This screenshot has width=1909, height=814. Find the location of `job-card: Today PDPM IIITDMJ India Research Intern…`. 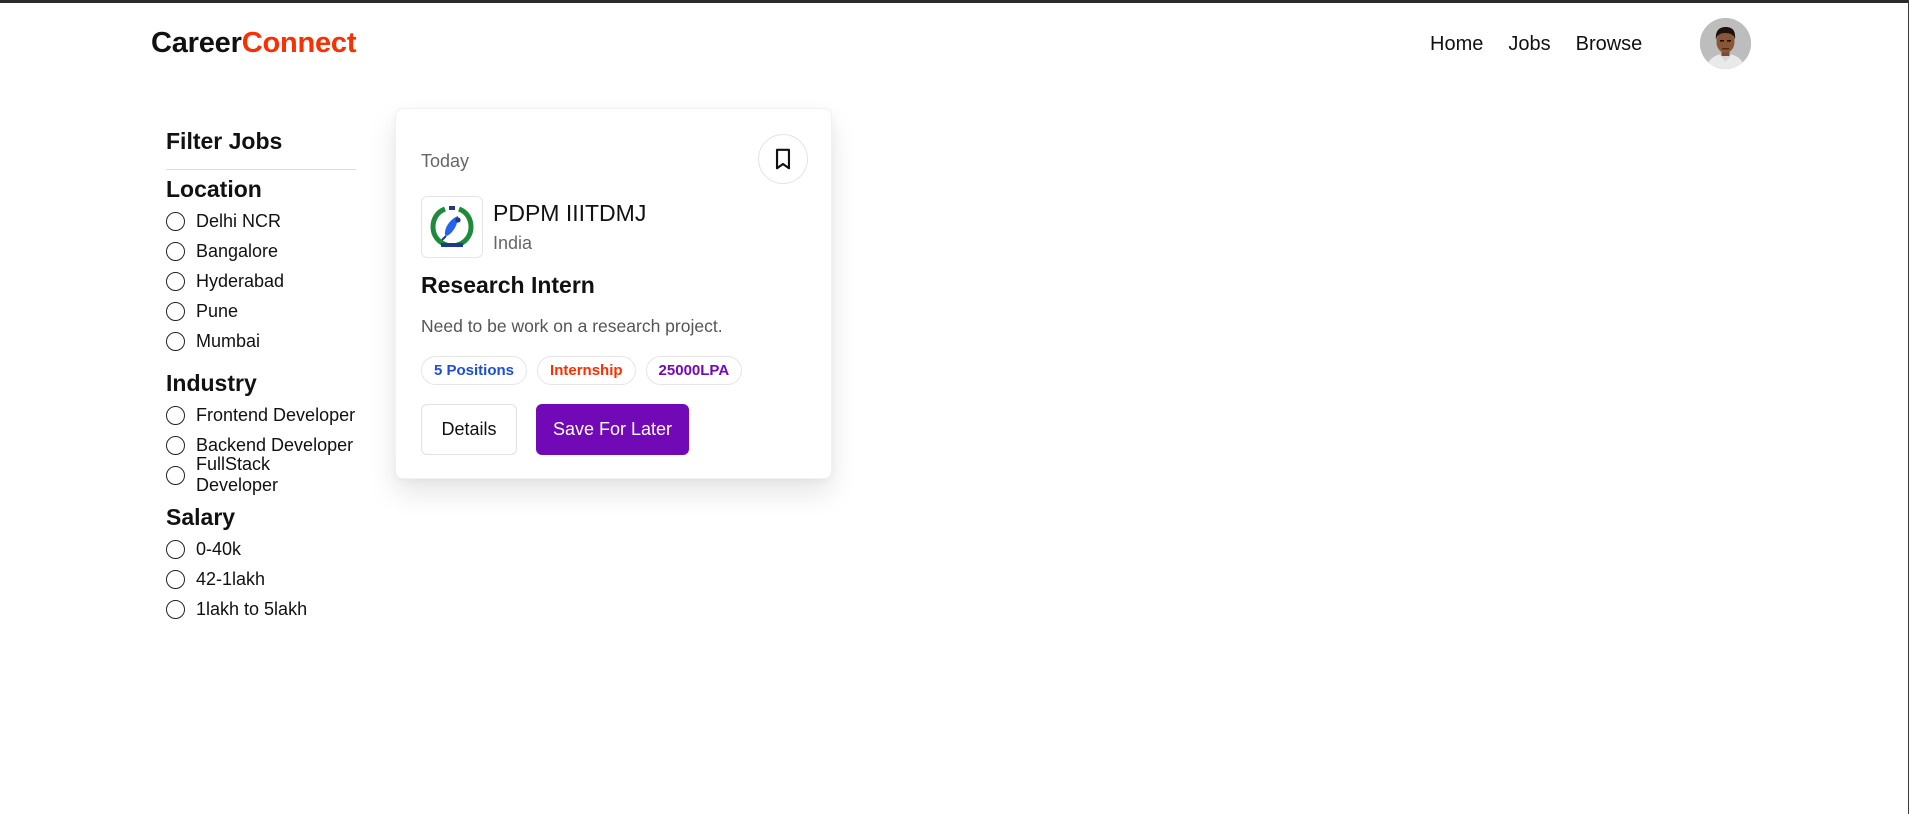

job-card: Today PDPM IIITDMJ India Research Intern… is located at coordinates (613, 293).